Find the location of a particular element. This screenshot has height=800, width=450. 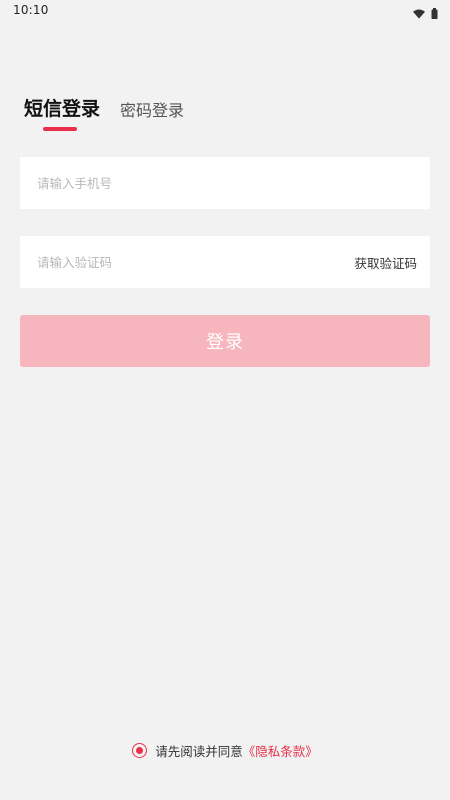

tab-password-login-label: 密码登录 is located at coordinates (152, 110).